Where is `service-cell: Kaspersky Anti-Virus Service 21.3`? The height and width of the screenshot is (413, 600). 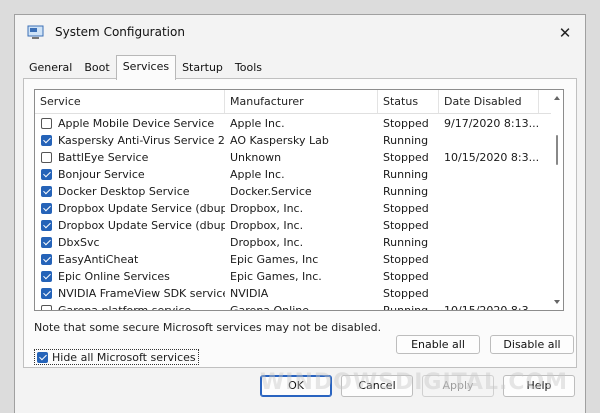 service-cell: Kaspersky Anti-Virus Service 21.3 is located at coordinates (130, 140).